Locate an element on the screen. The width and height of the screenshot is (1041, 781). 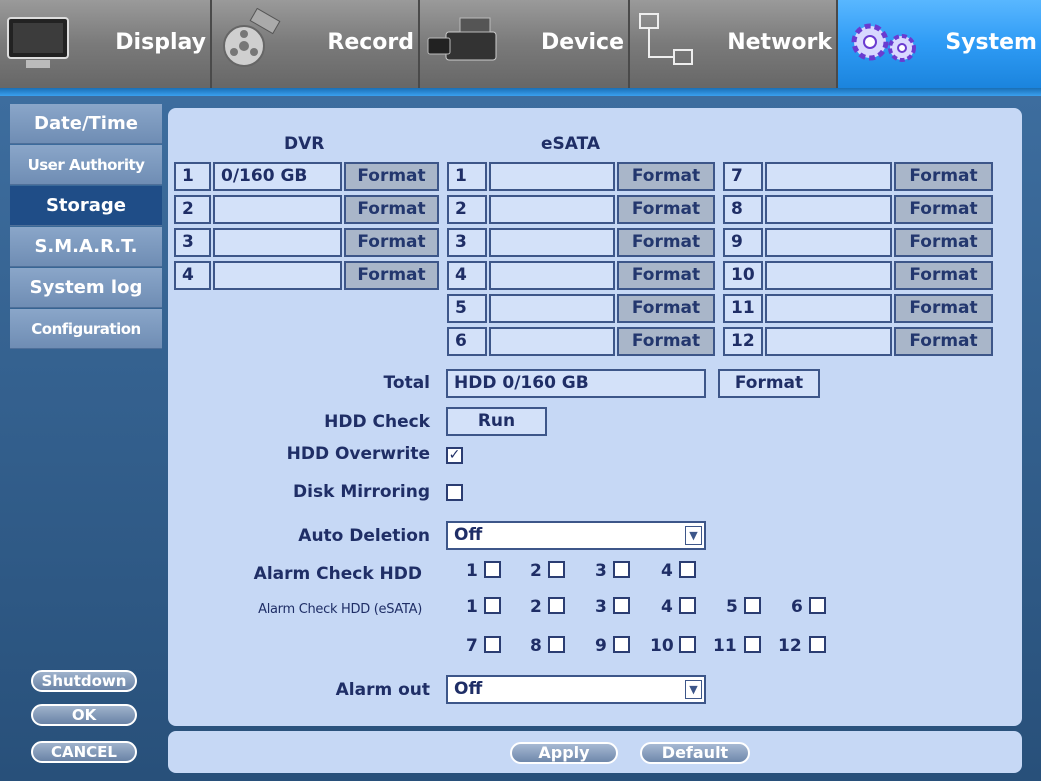
total-format-button: Format is located at coordinates (769, 383).